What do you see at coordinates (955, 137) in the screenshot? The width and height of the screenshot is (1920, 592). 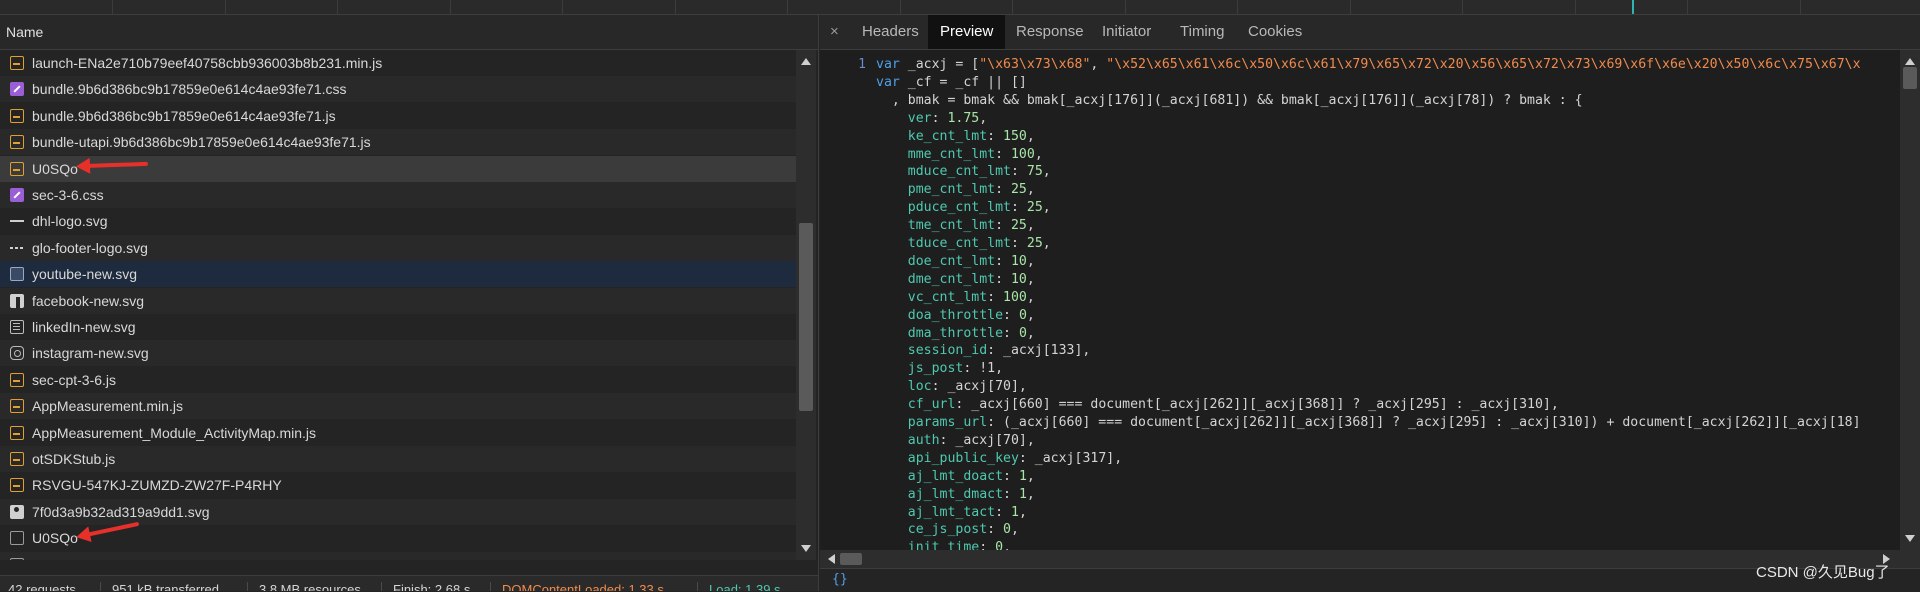 I see `code-text: ke_cnt_lmt: 150,` at bounding box center [955, 137].